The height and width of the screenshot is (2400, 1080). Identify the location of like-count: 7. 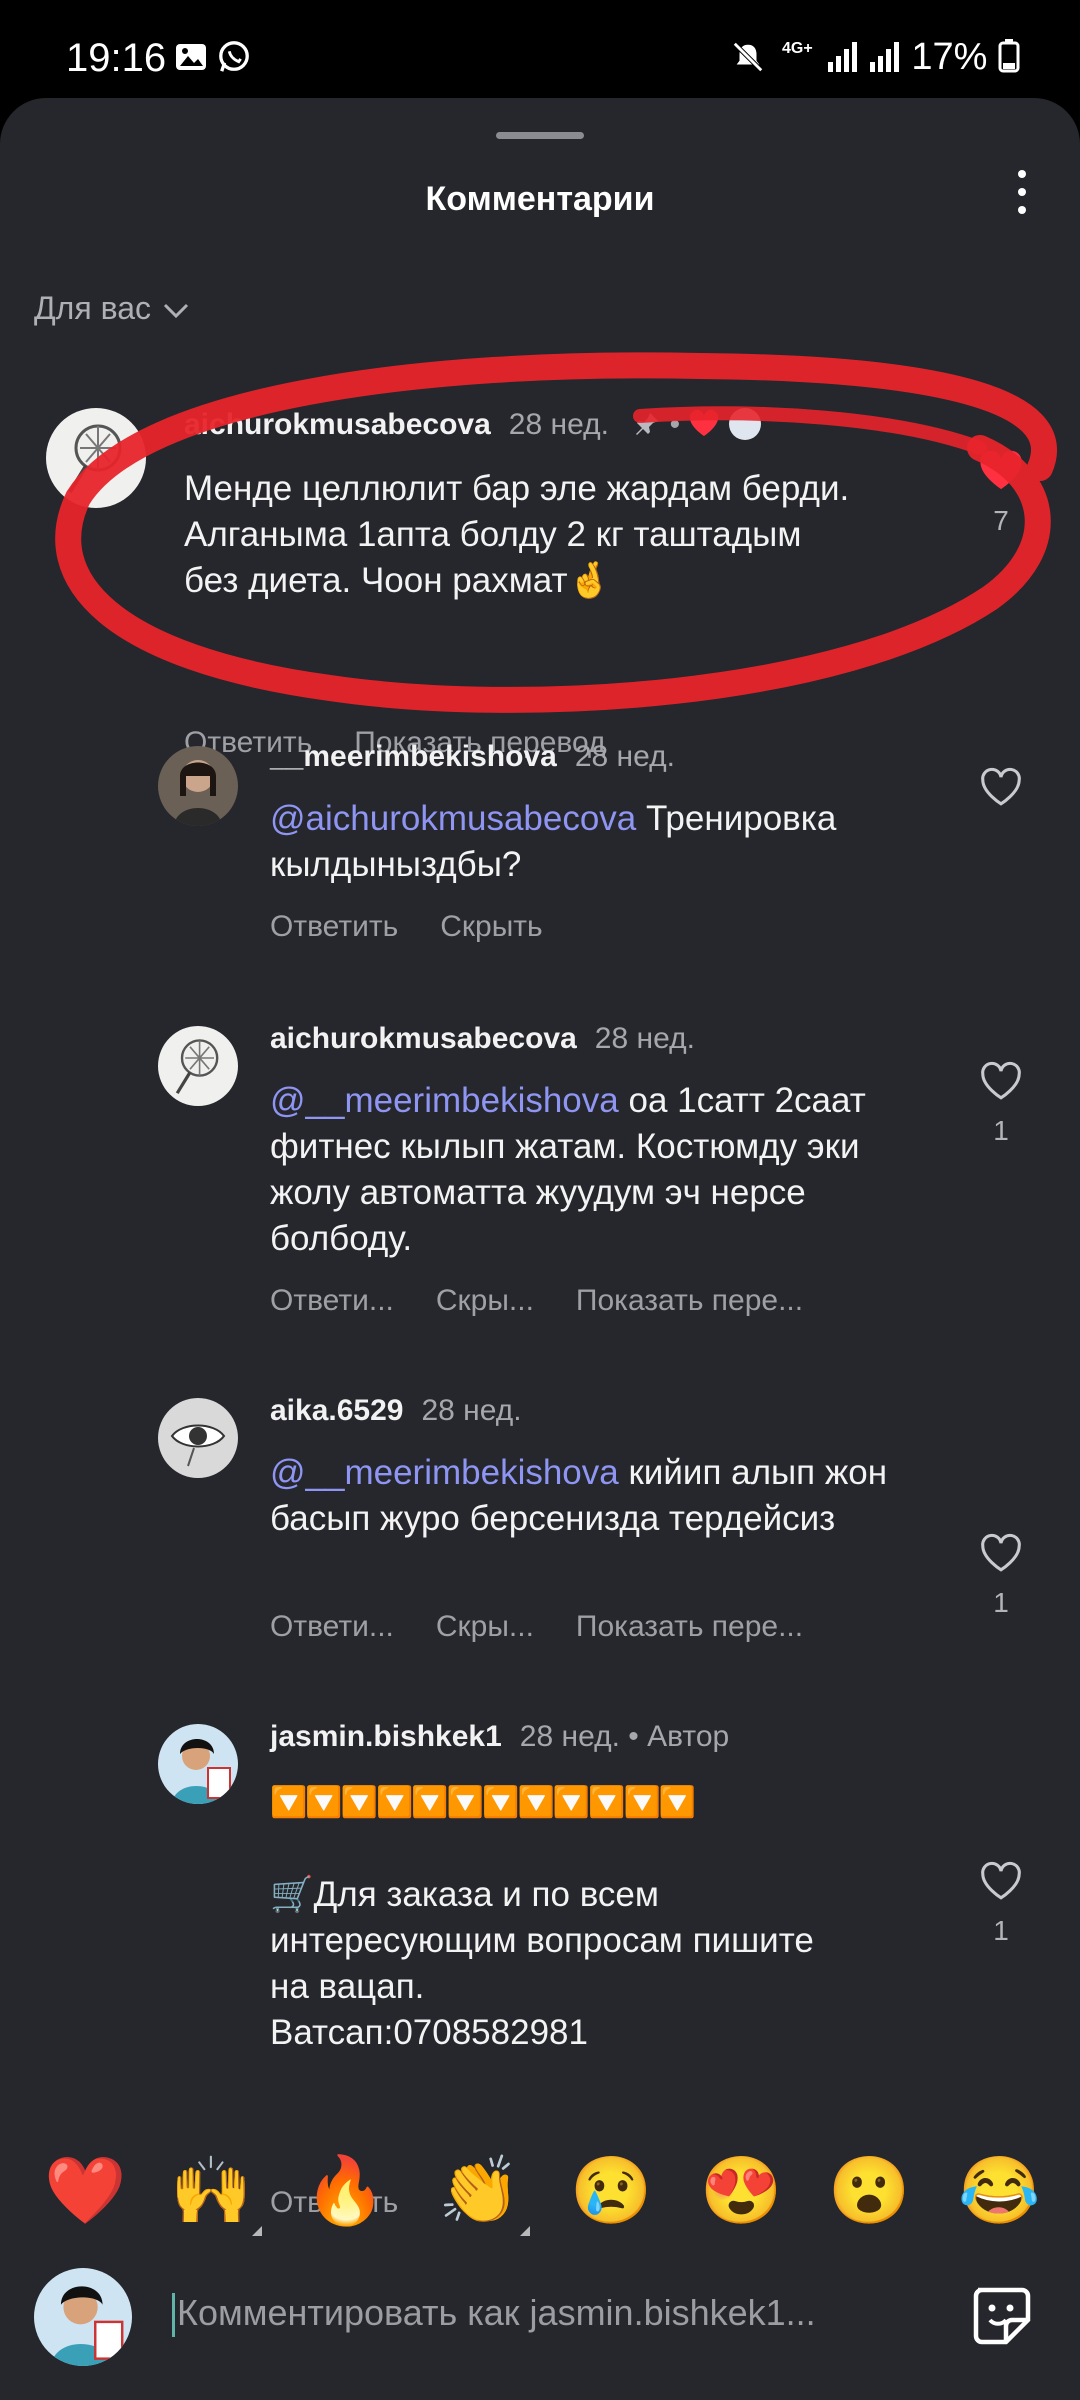
(1001, 520).